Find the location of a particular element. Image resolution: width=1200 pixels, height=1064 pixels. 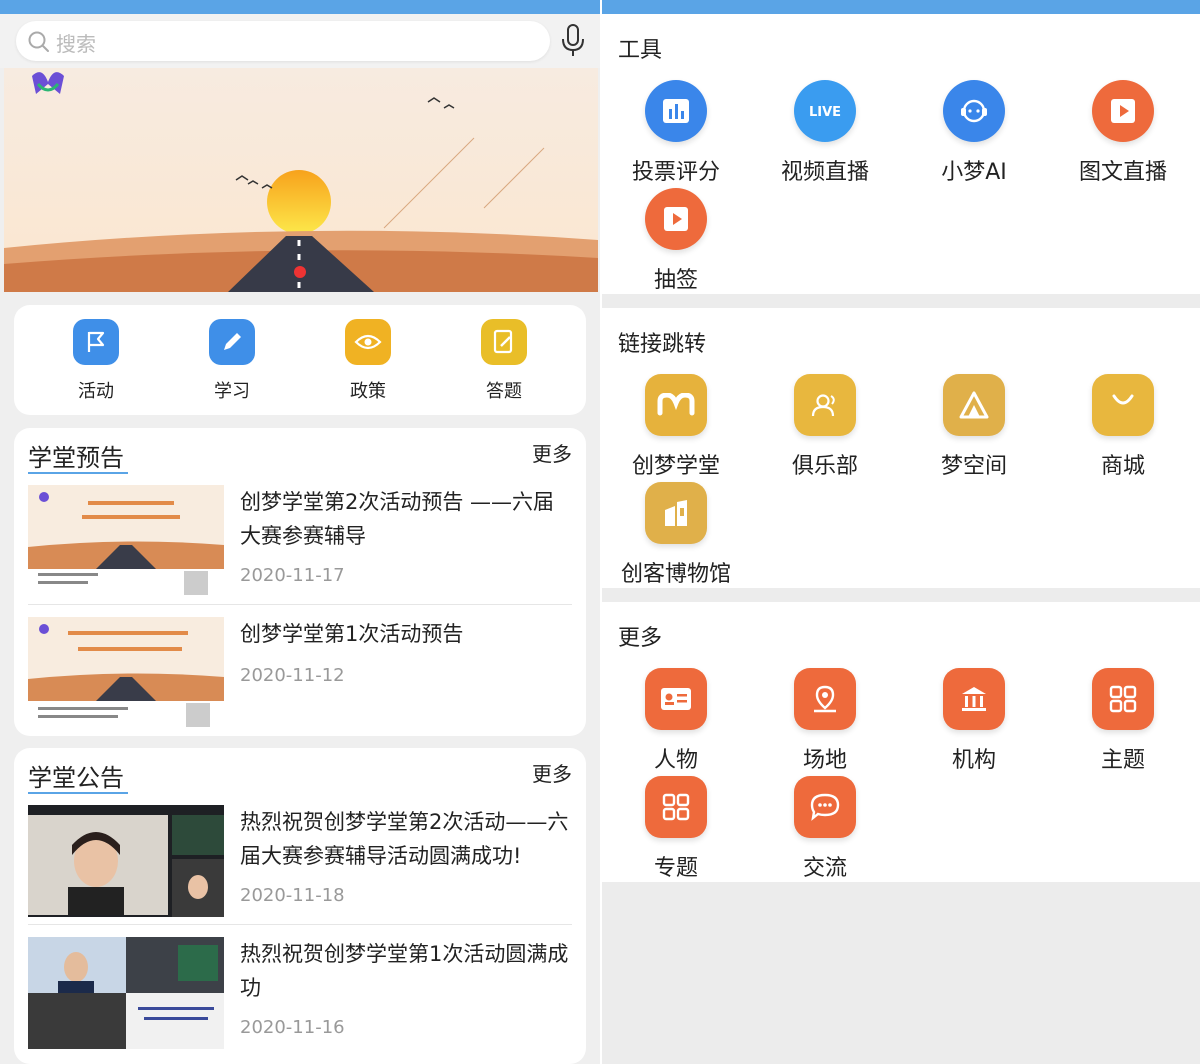

tools-section: 工具 投票评分 LIVE 视频直播 小梦AI 图文直播 抽签 is located at coordinates (901, 154).